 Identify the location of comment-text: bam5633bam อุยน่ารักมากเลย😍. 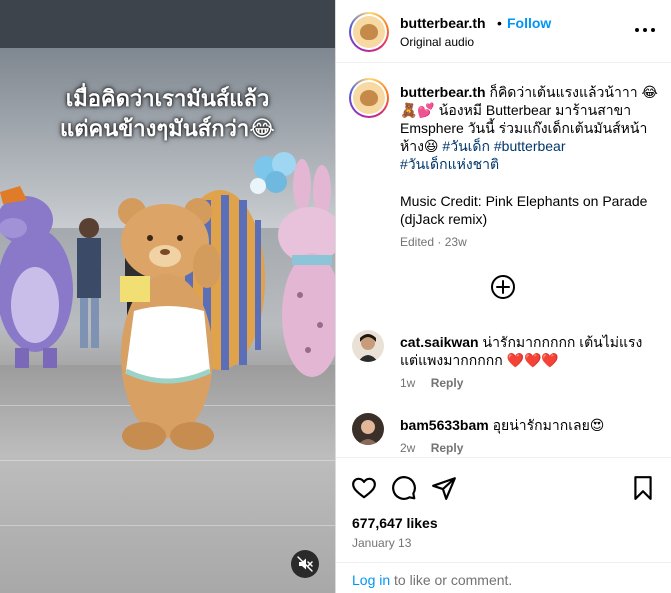
(530, 425).